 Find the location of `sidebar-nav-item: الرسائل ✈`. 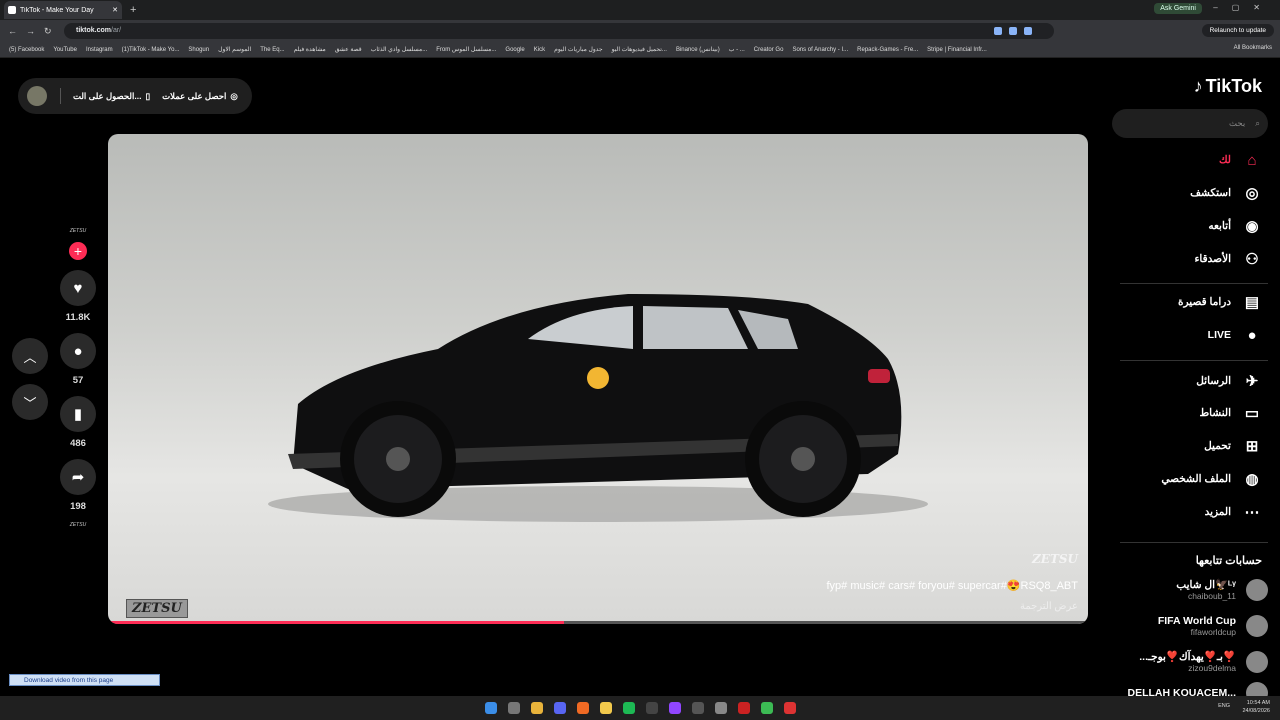

sidebar-nav-item: الرسائل ✈ is located at coordinates (1229, 381).